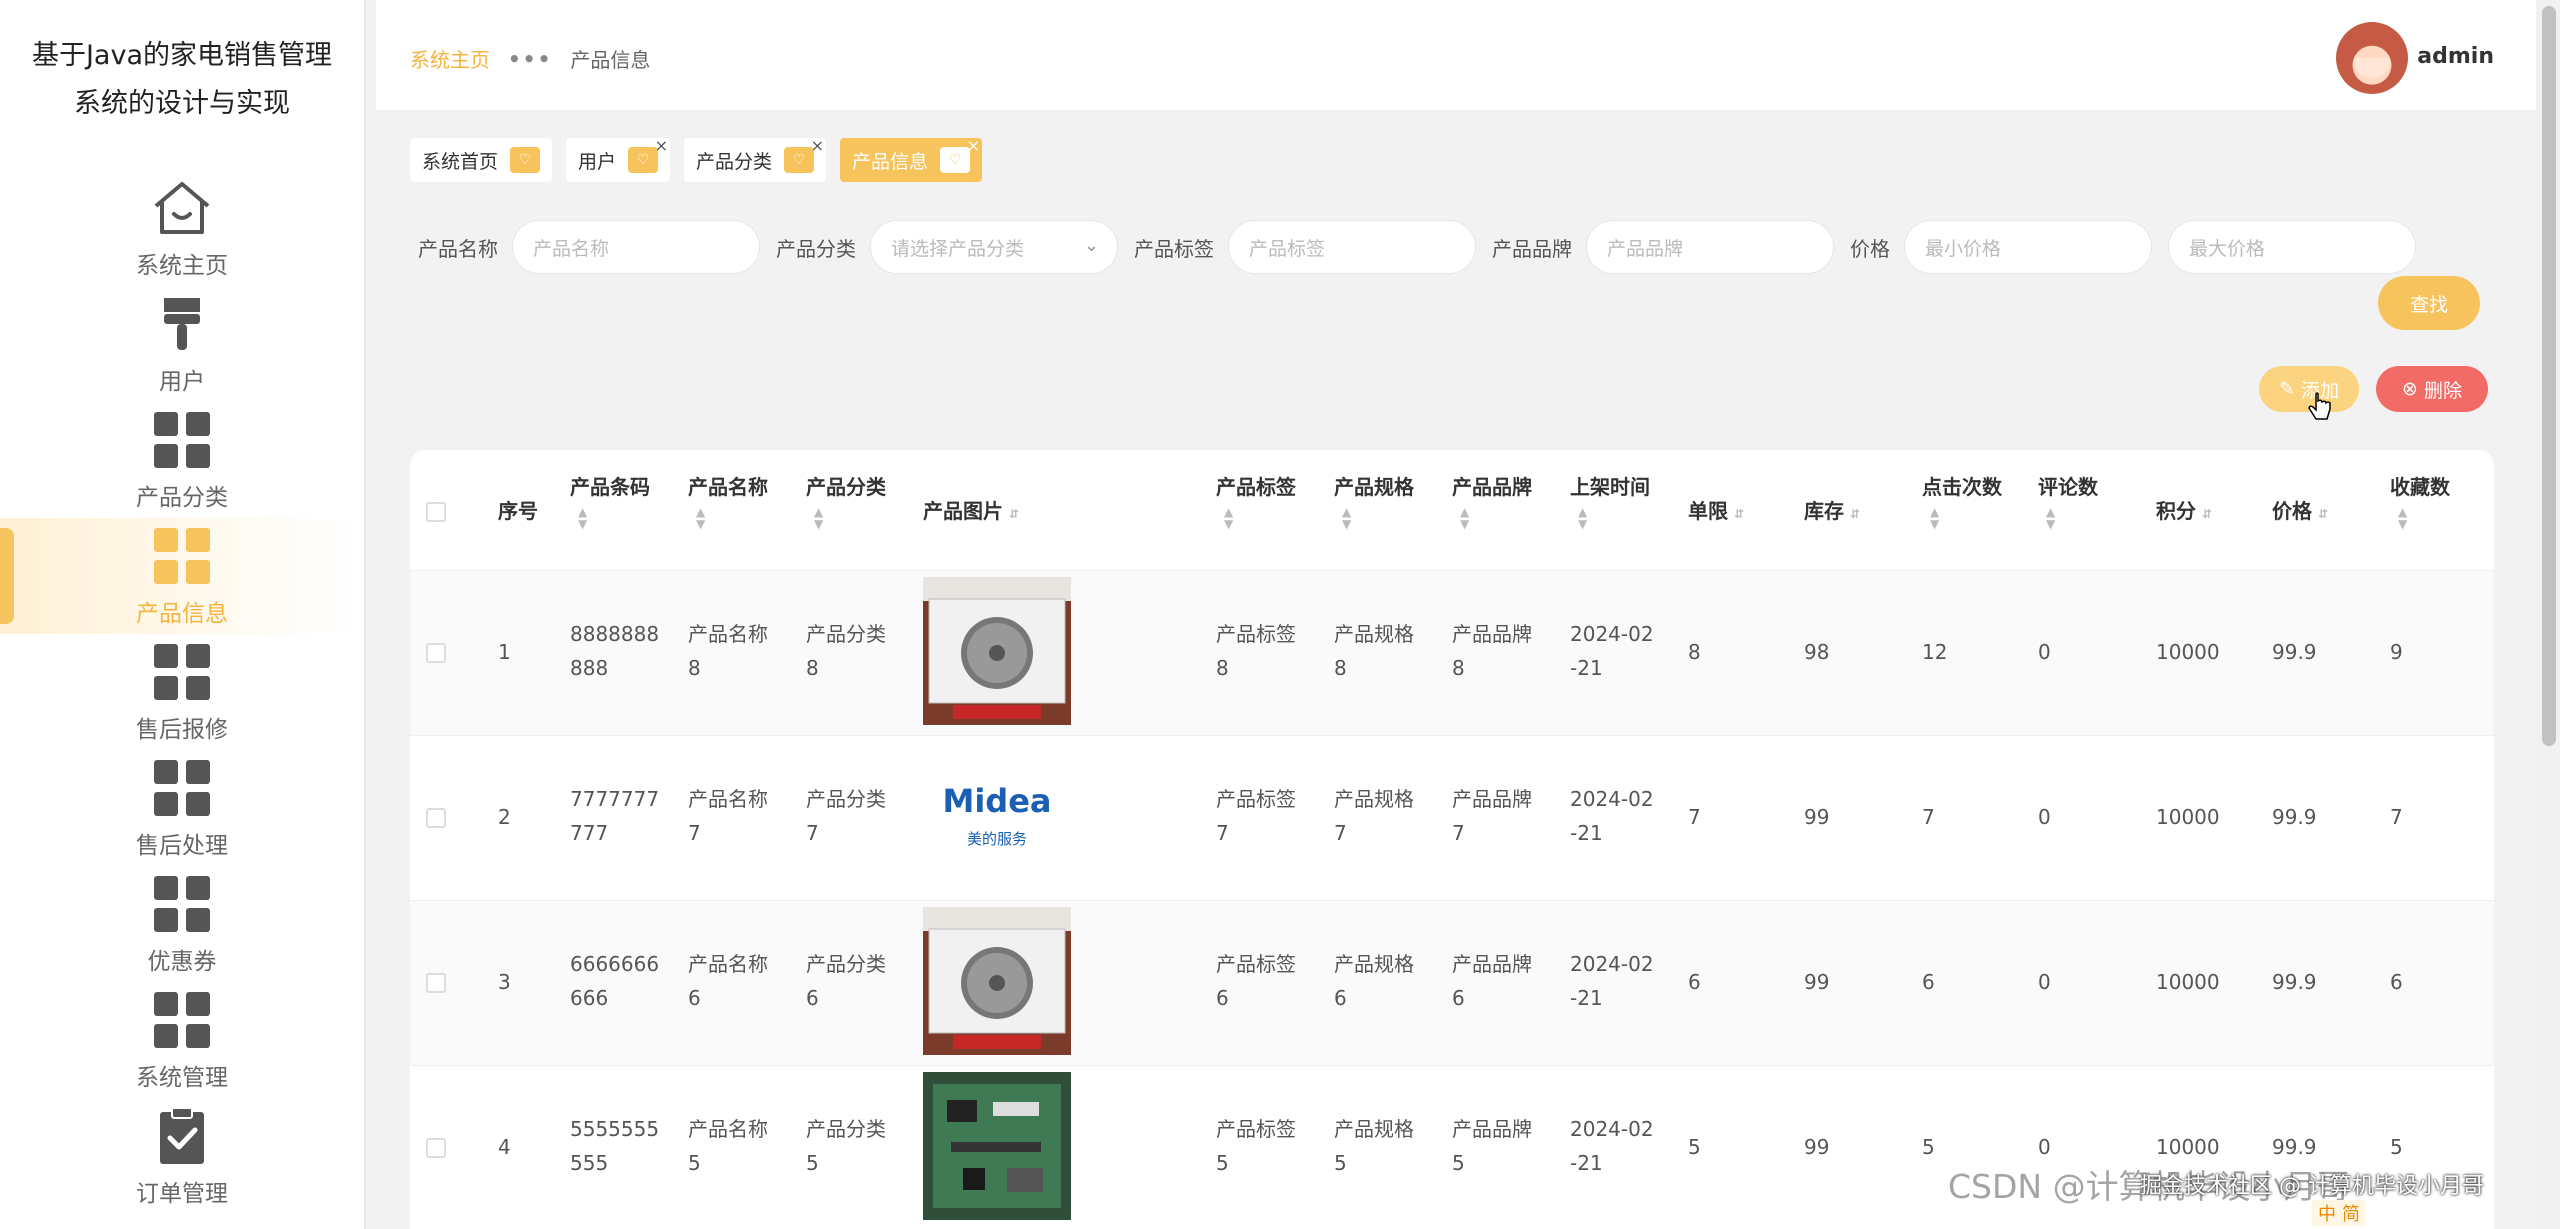 Image resolution: width=2560 pixels, height=1229 pixels. I want to click on col-category: 产品分类 ▲ ▼, so click(846, 501).